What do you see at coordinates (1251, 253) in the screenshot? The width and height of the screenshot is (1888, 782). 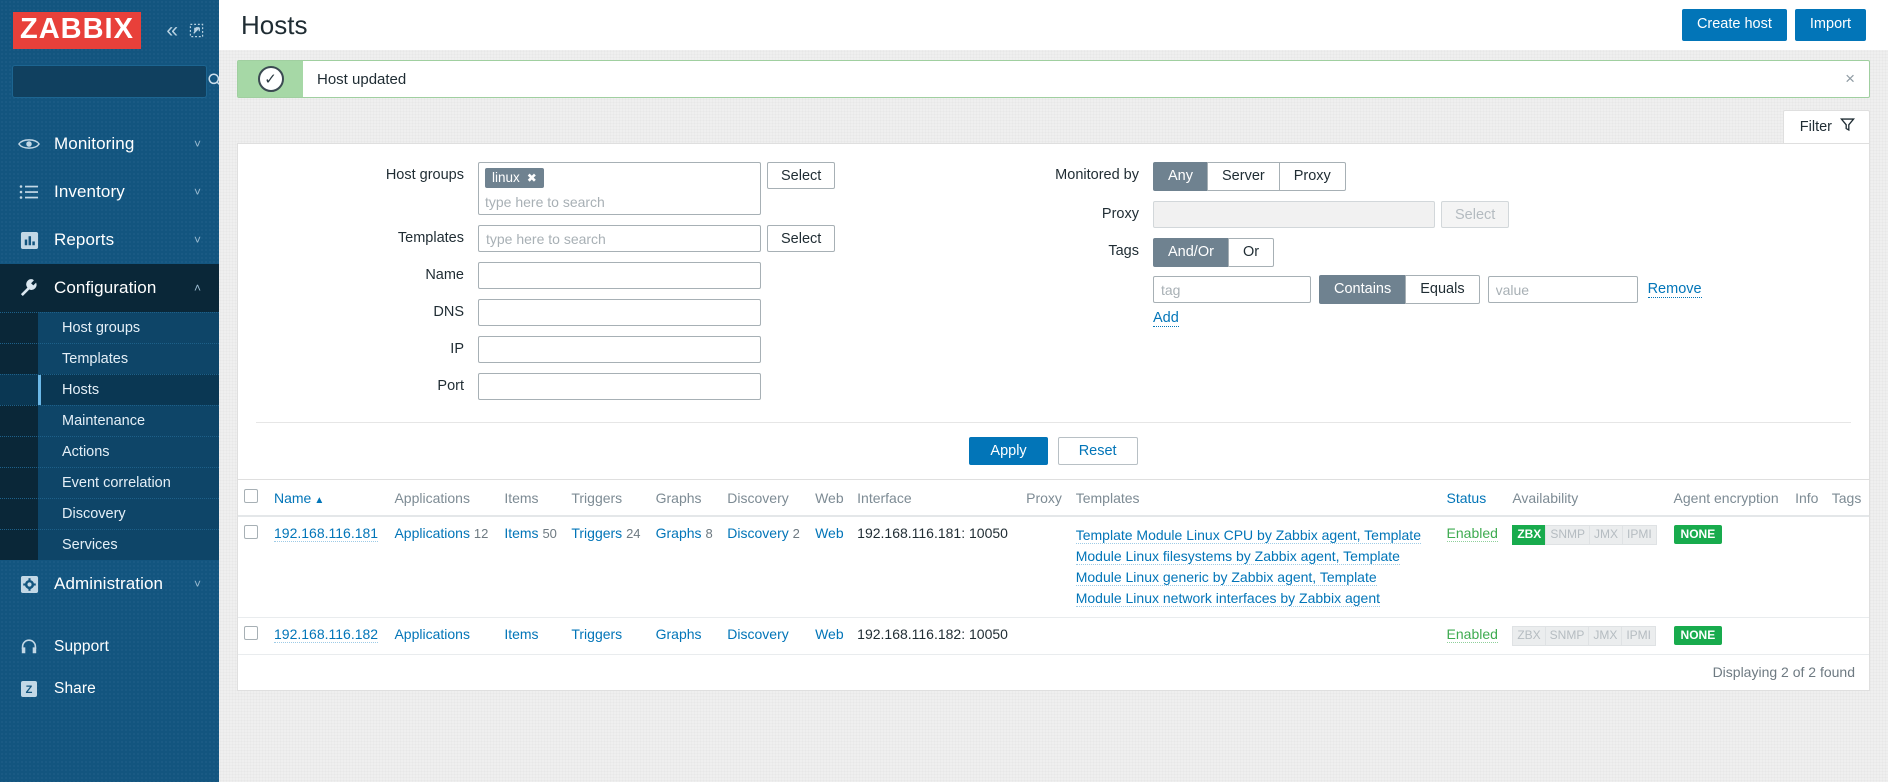 I see `tags-or-button: Or` at bounding box center [1251, 253].